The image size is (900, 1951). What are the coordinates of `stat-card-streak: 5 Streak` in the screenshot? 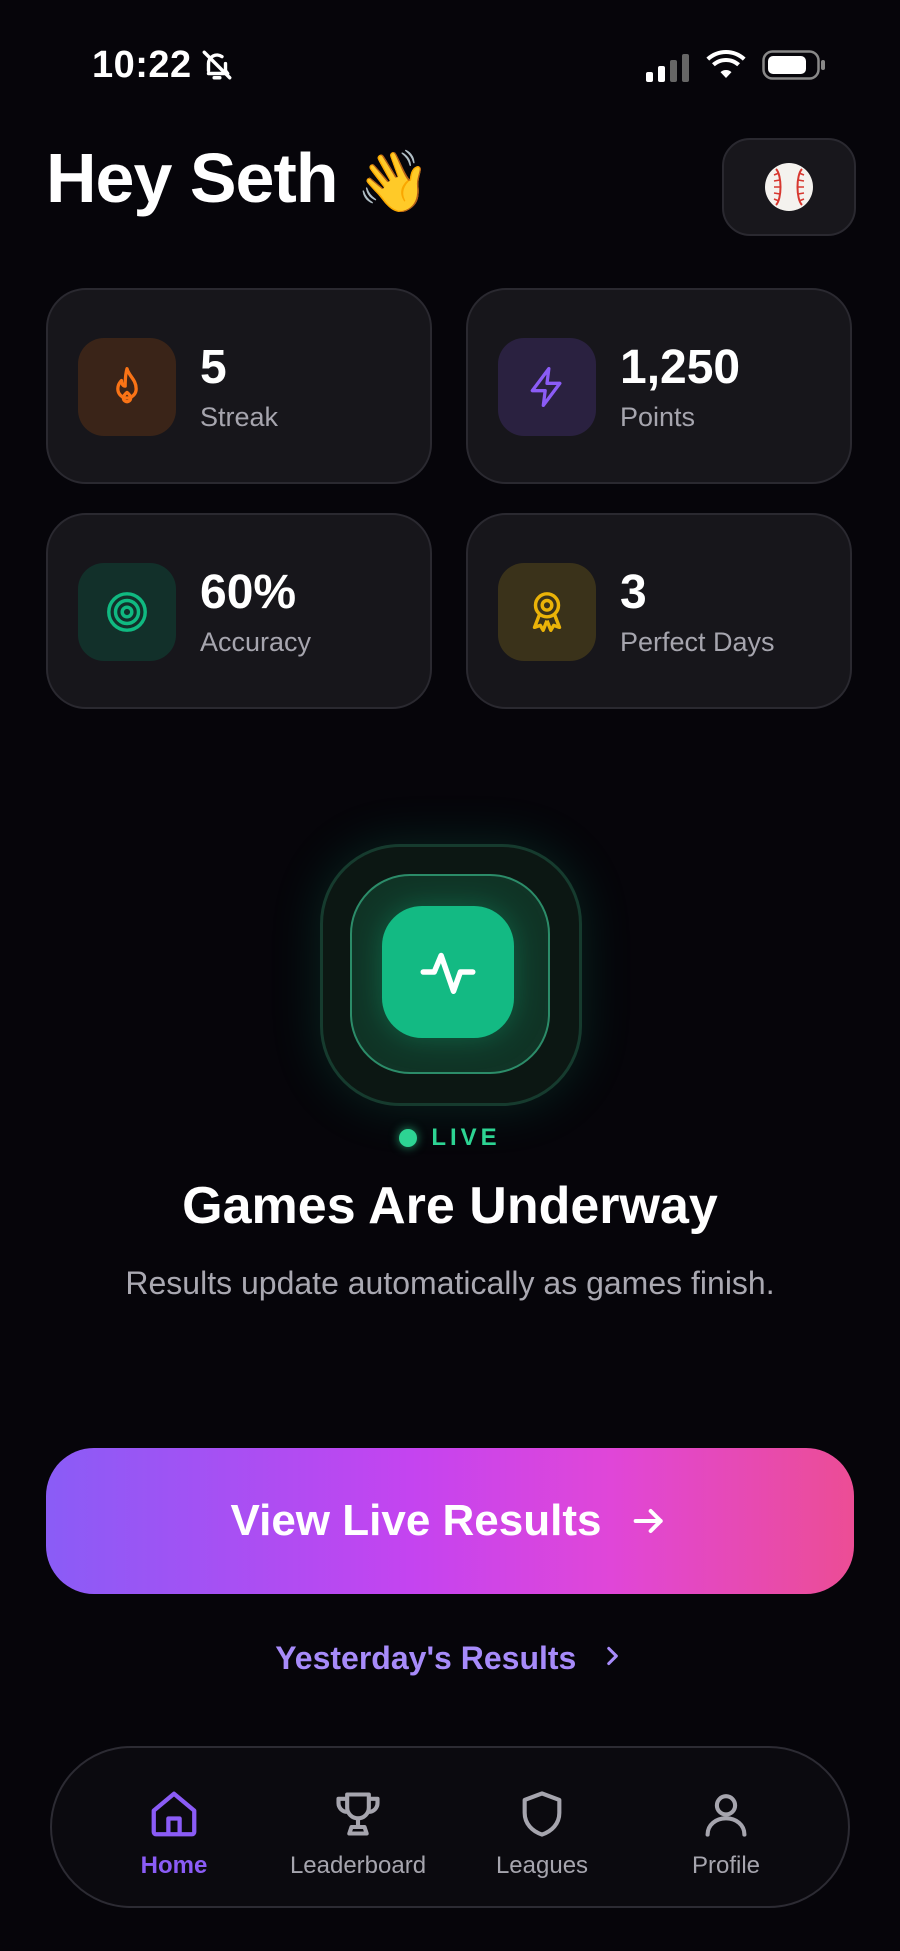 It's located at (239, 386).